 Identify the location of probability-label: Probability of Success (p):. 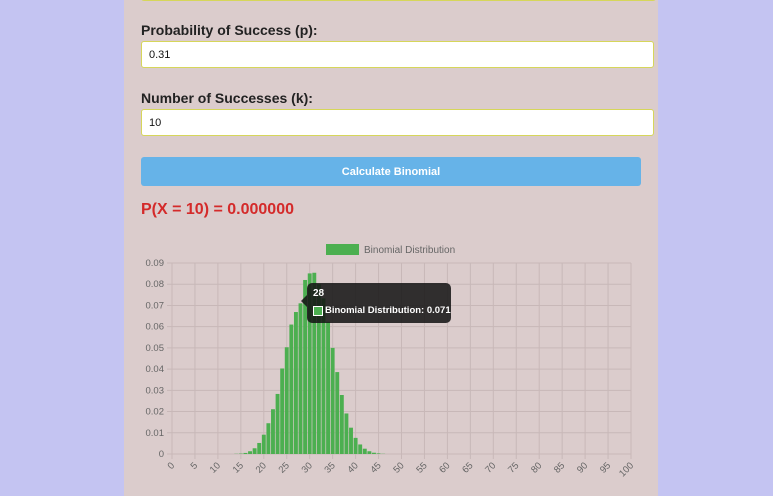
(229, 30).